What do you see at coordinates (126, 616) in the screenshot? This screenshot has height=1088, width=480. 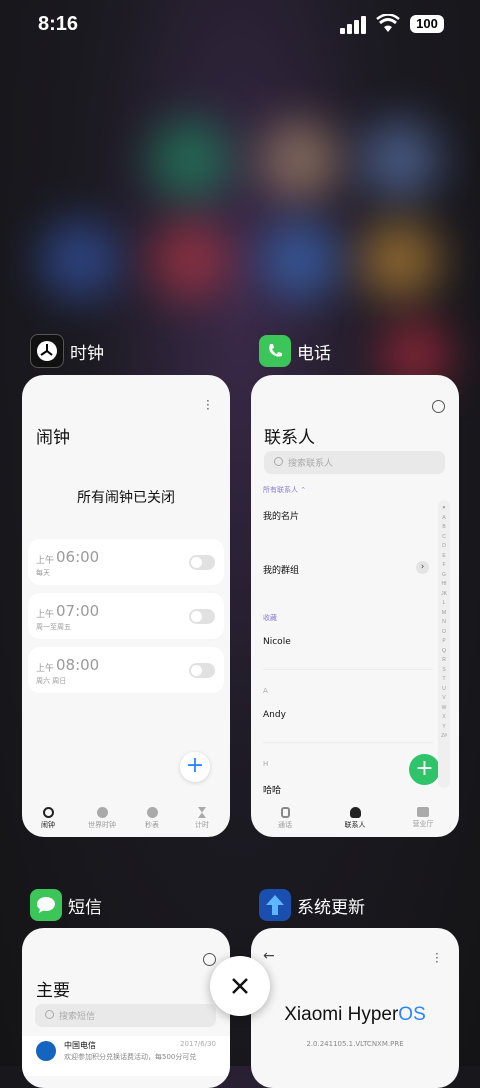 I see `alarm-row: 上午 07:00 周一至周五` at bounding box center [126, 616].